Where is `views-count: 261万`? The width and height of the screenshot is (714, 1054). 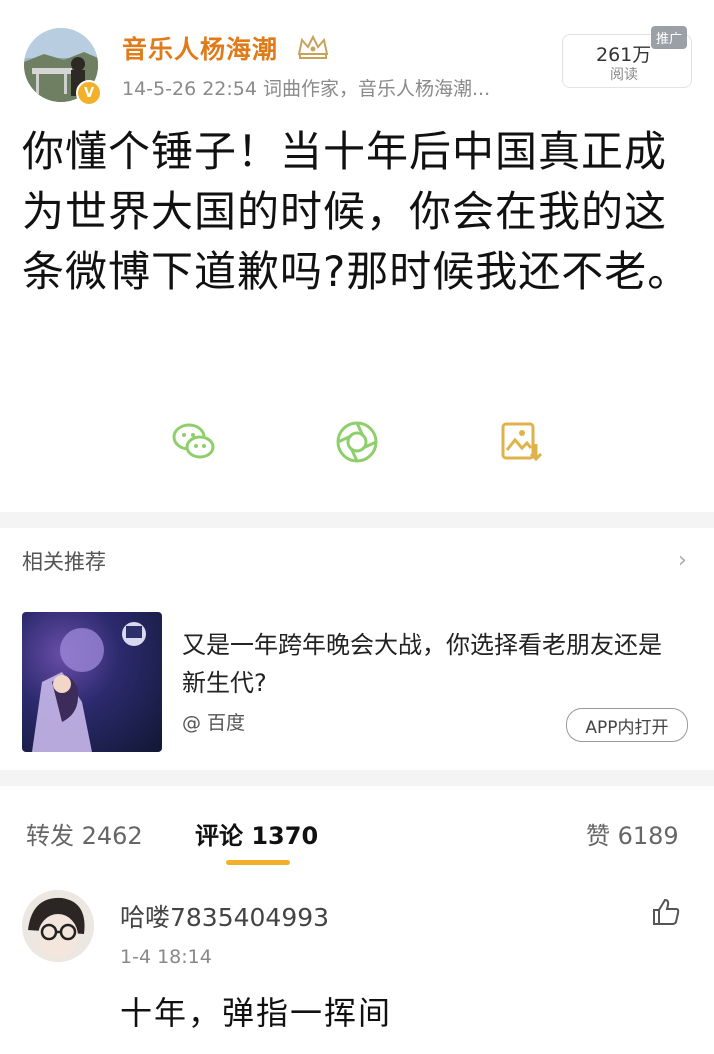 views-count: 261万 is located at coordinates (624, 55).